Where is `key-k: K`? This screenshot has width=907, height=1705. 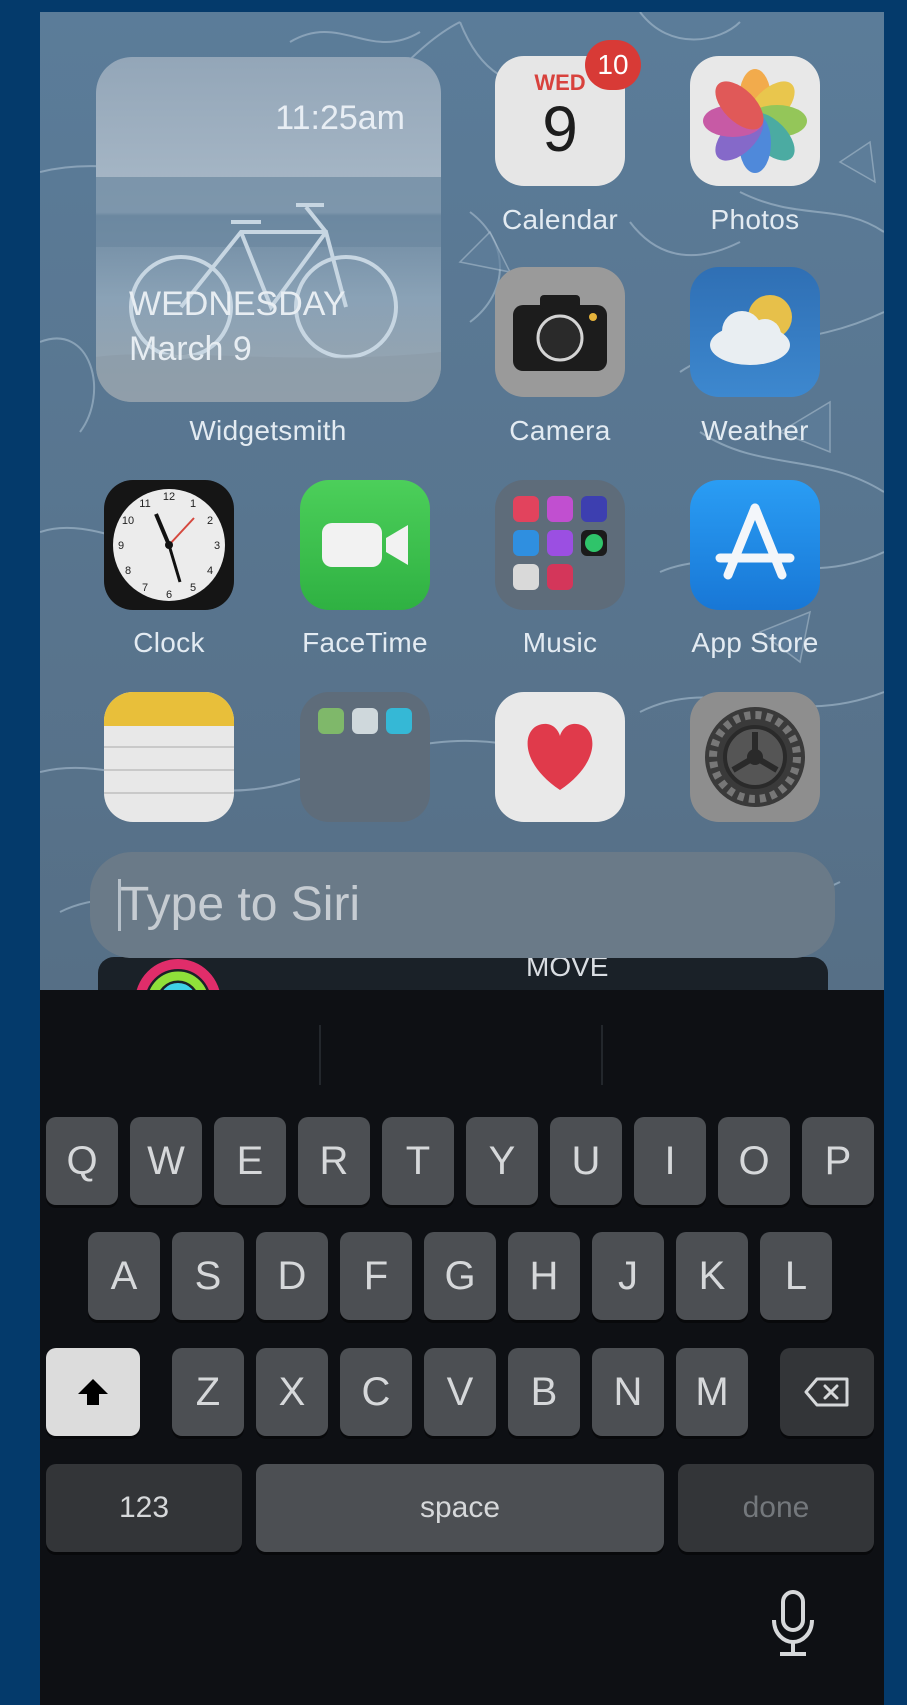 key-k: K is located at coordinates (712, 1276).